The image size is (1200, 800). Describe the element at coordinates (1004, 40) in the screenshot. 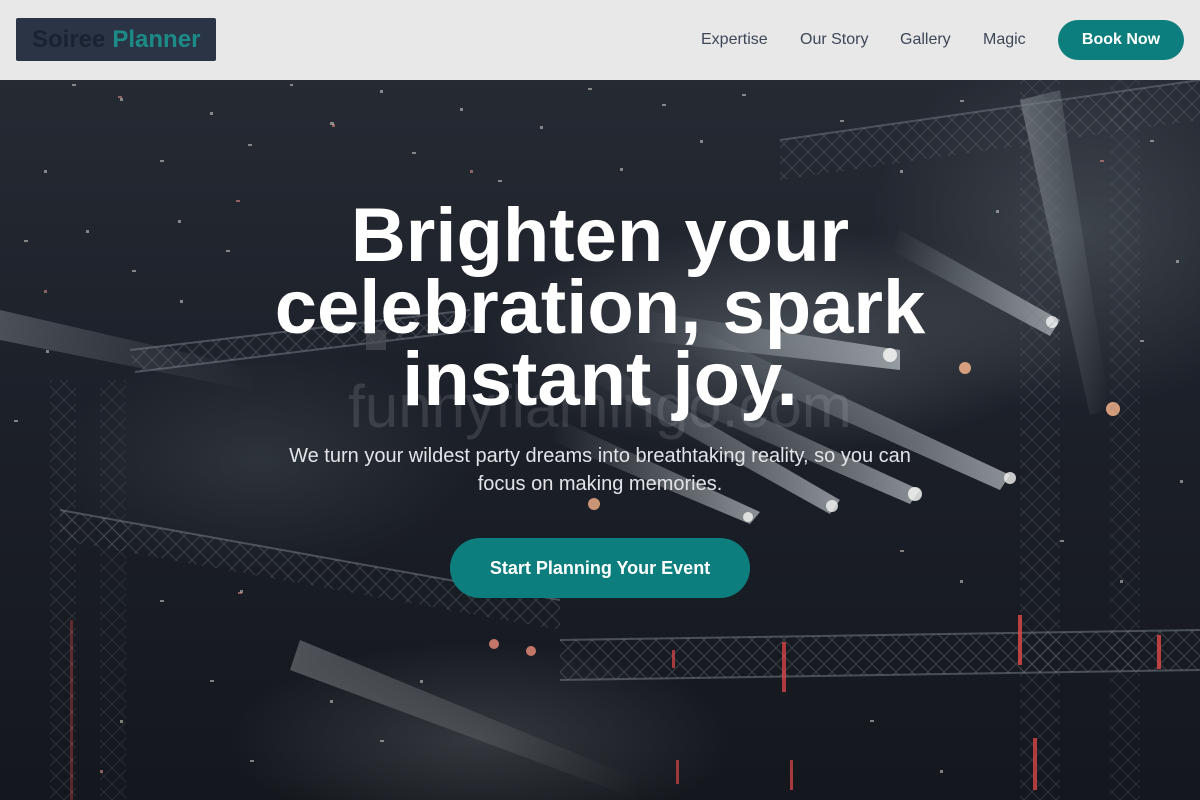

I see `nav-link-magic: Magic` at that location.